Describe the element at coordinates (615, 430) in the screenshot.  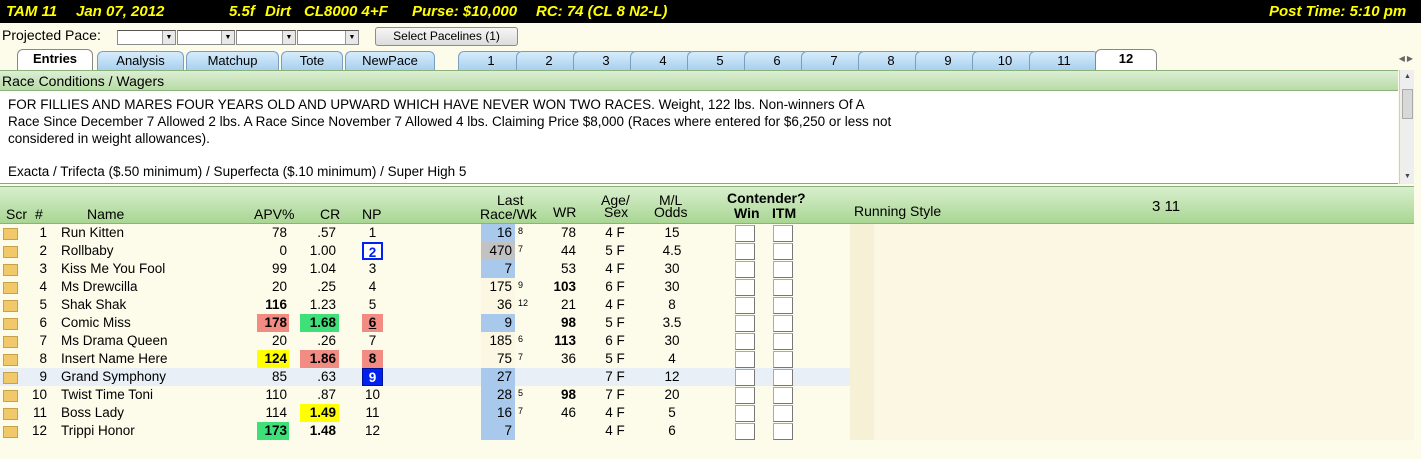
I see `age-sex: 4 F` at that location.